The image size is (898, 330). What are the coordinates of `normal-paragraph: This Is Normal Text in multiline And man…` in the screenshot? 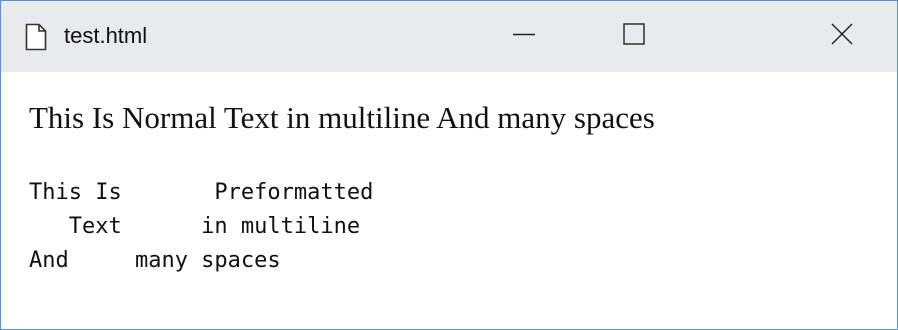 It's located at (342, 117).